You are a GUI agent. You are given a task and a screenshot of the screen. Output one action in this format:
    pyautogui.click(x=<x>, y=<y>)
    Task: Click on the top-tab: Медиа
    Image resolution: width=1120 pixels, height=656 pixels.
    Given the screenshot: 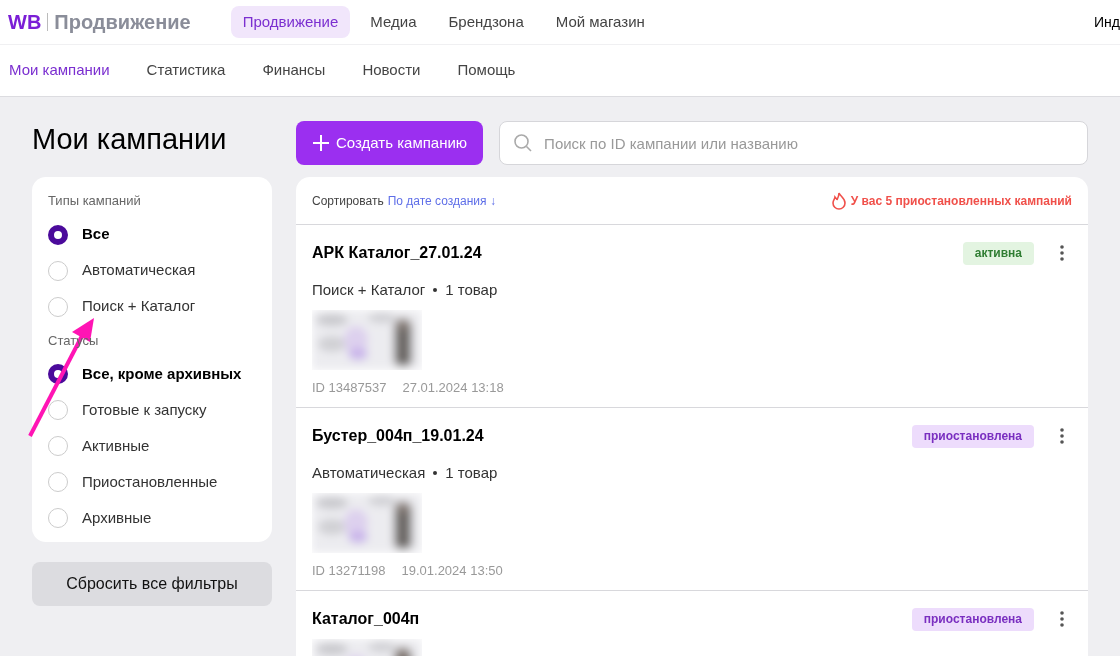 What is the action you would take?
    pyautogui.click(x=393, y=22)
    